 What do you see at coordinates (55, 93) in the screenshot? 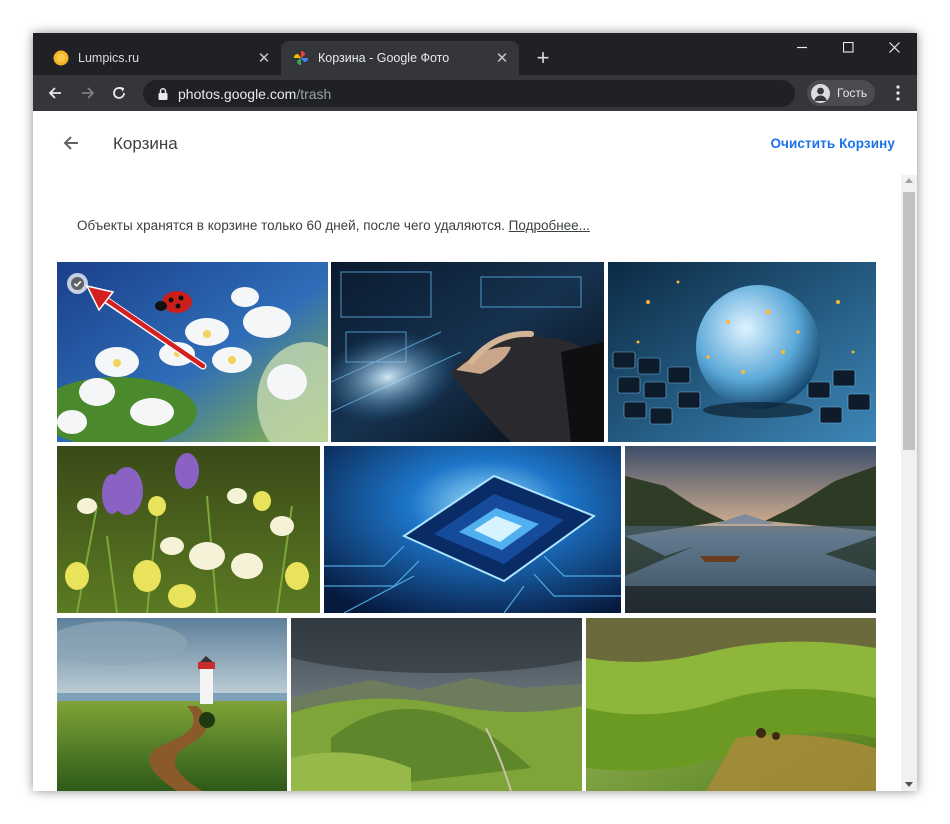
I see `back-icon` at bounding box center [55, 93].